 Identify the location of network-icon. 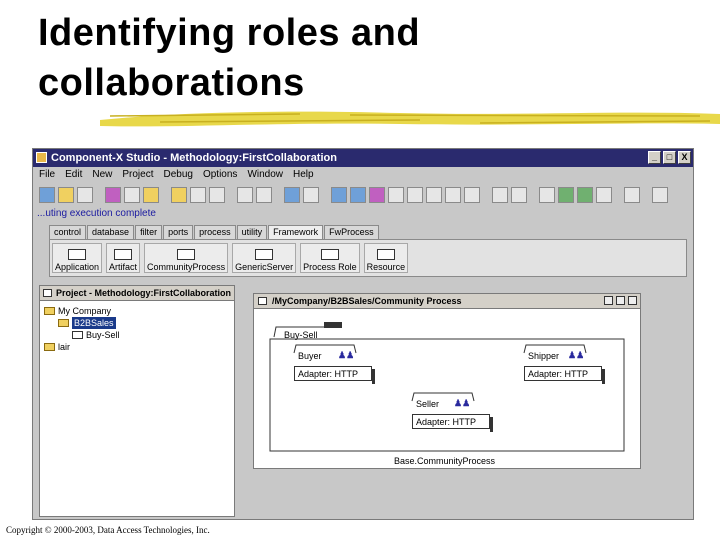
(566, 195).